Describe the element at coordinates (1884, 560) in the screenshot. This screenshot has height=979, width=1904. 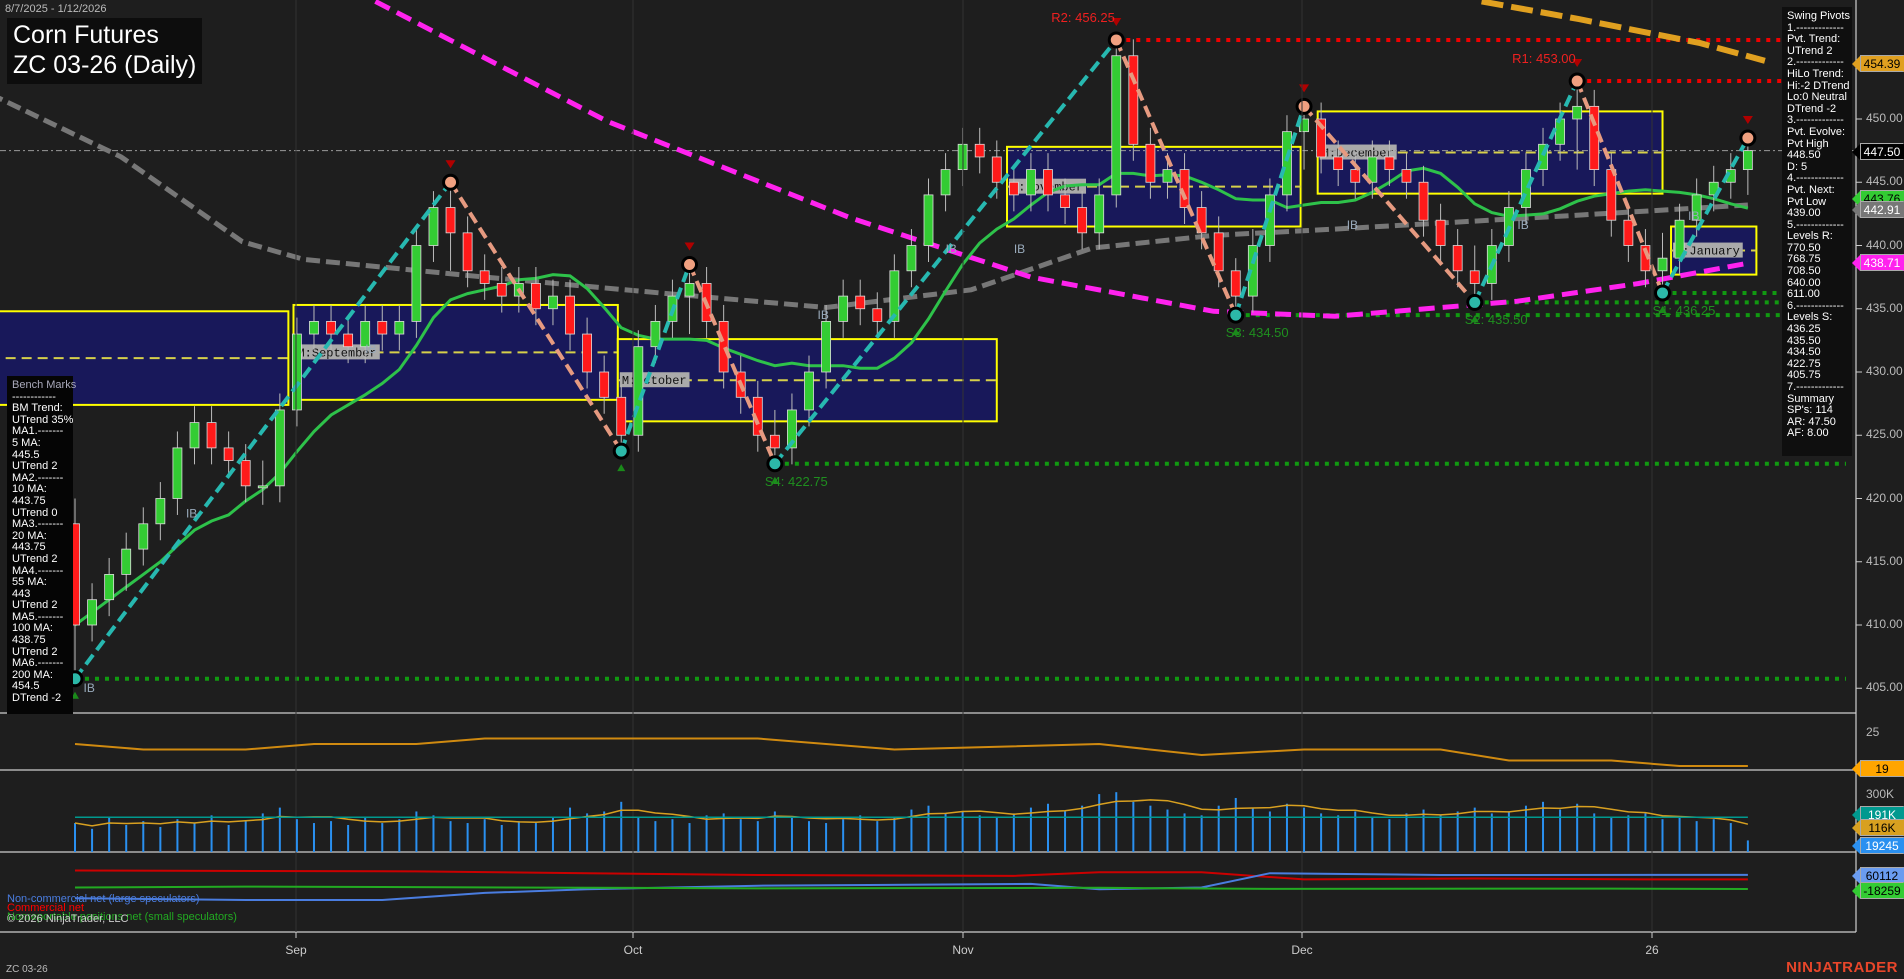
I see `price-tick-label: 415.00` at that location.